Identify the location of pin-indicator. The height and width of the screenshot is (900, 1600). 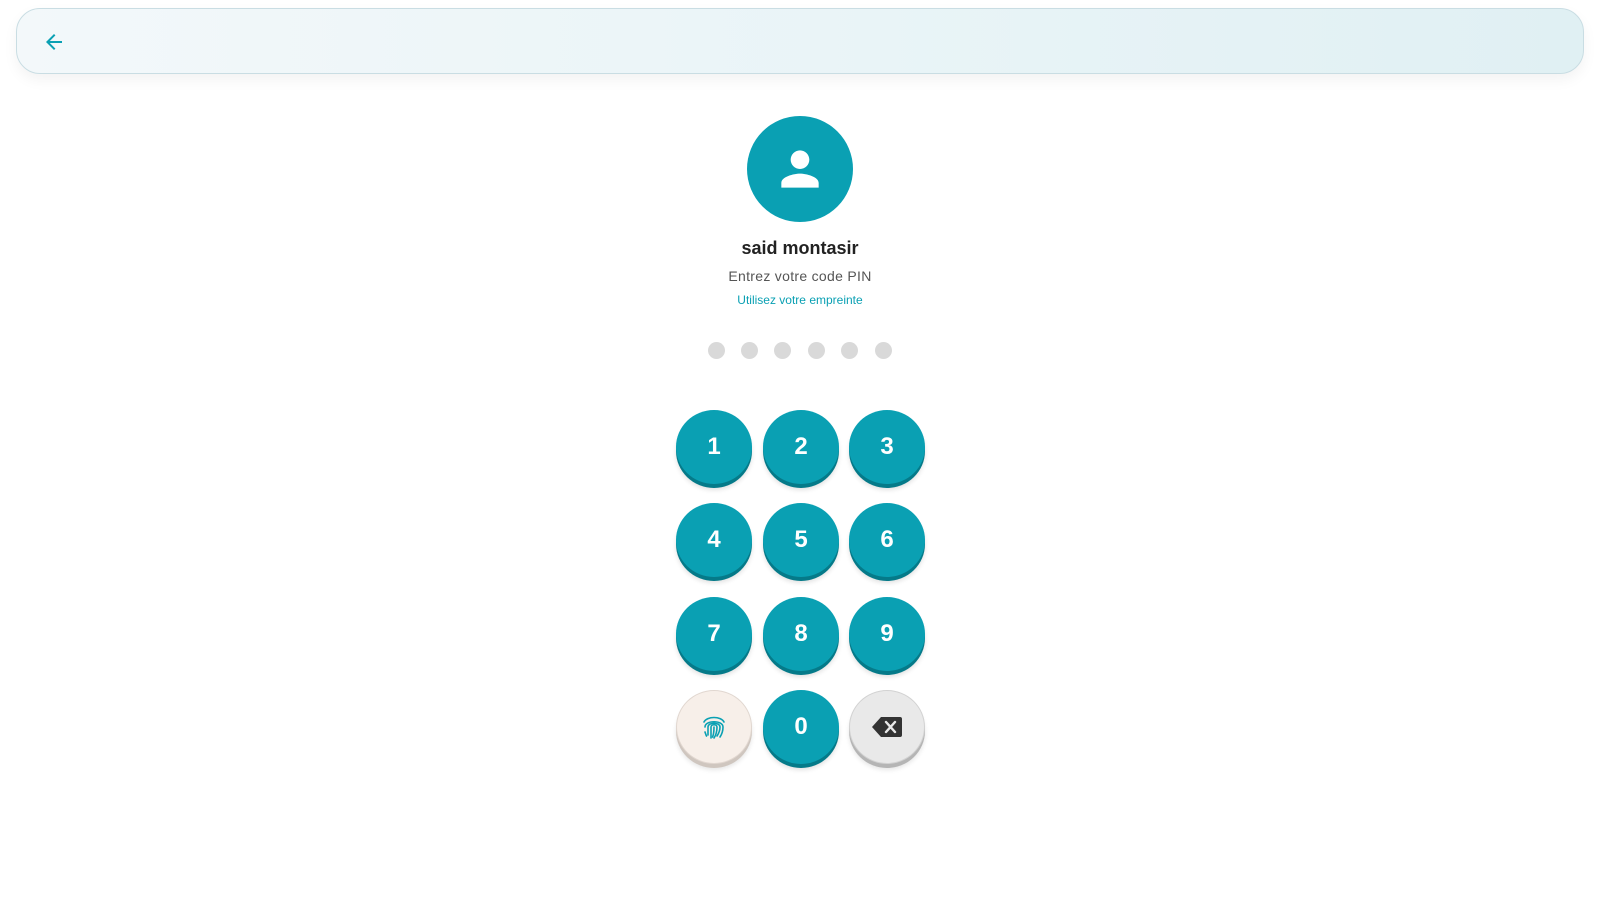
(800, 351).